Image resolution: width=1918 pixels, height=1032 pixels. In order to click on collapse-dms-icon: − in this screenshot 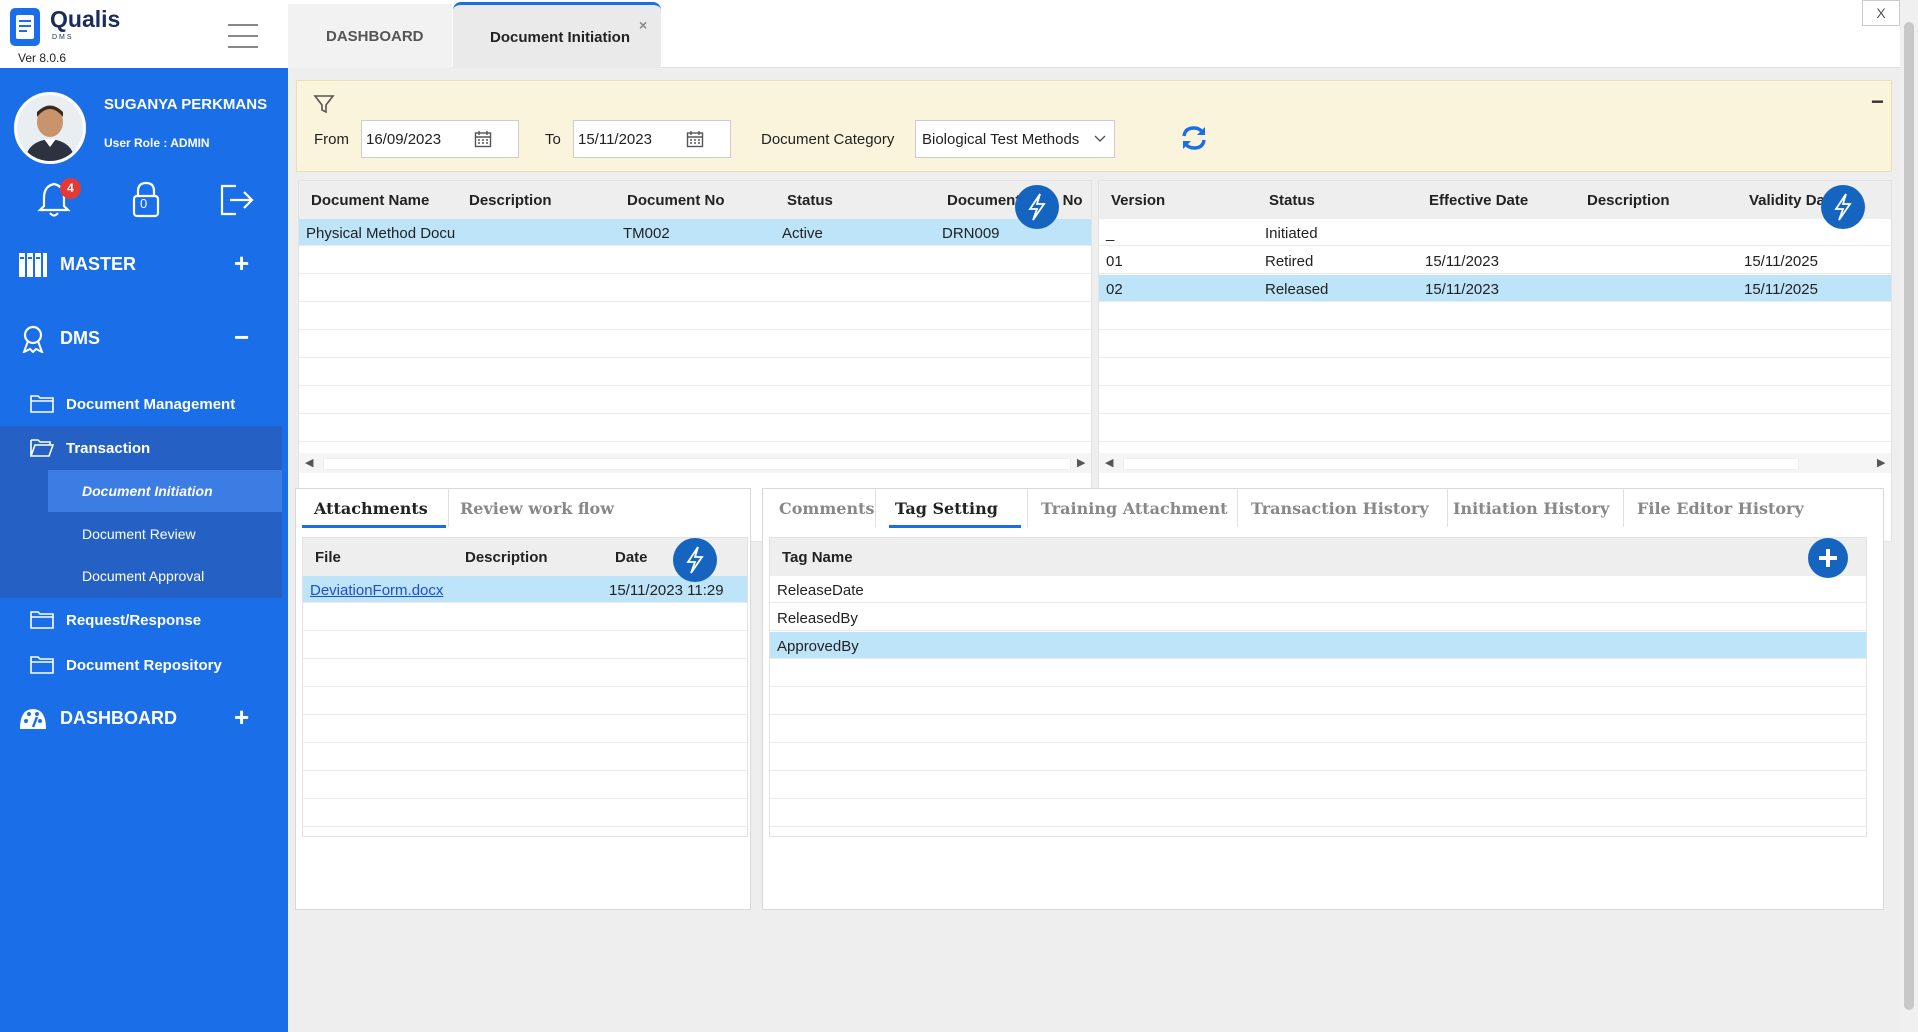, I will do `click(241, 337)`.